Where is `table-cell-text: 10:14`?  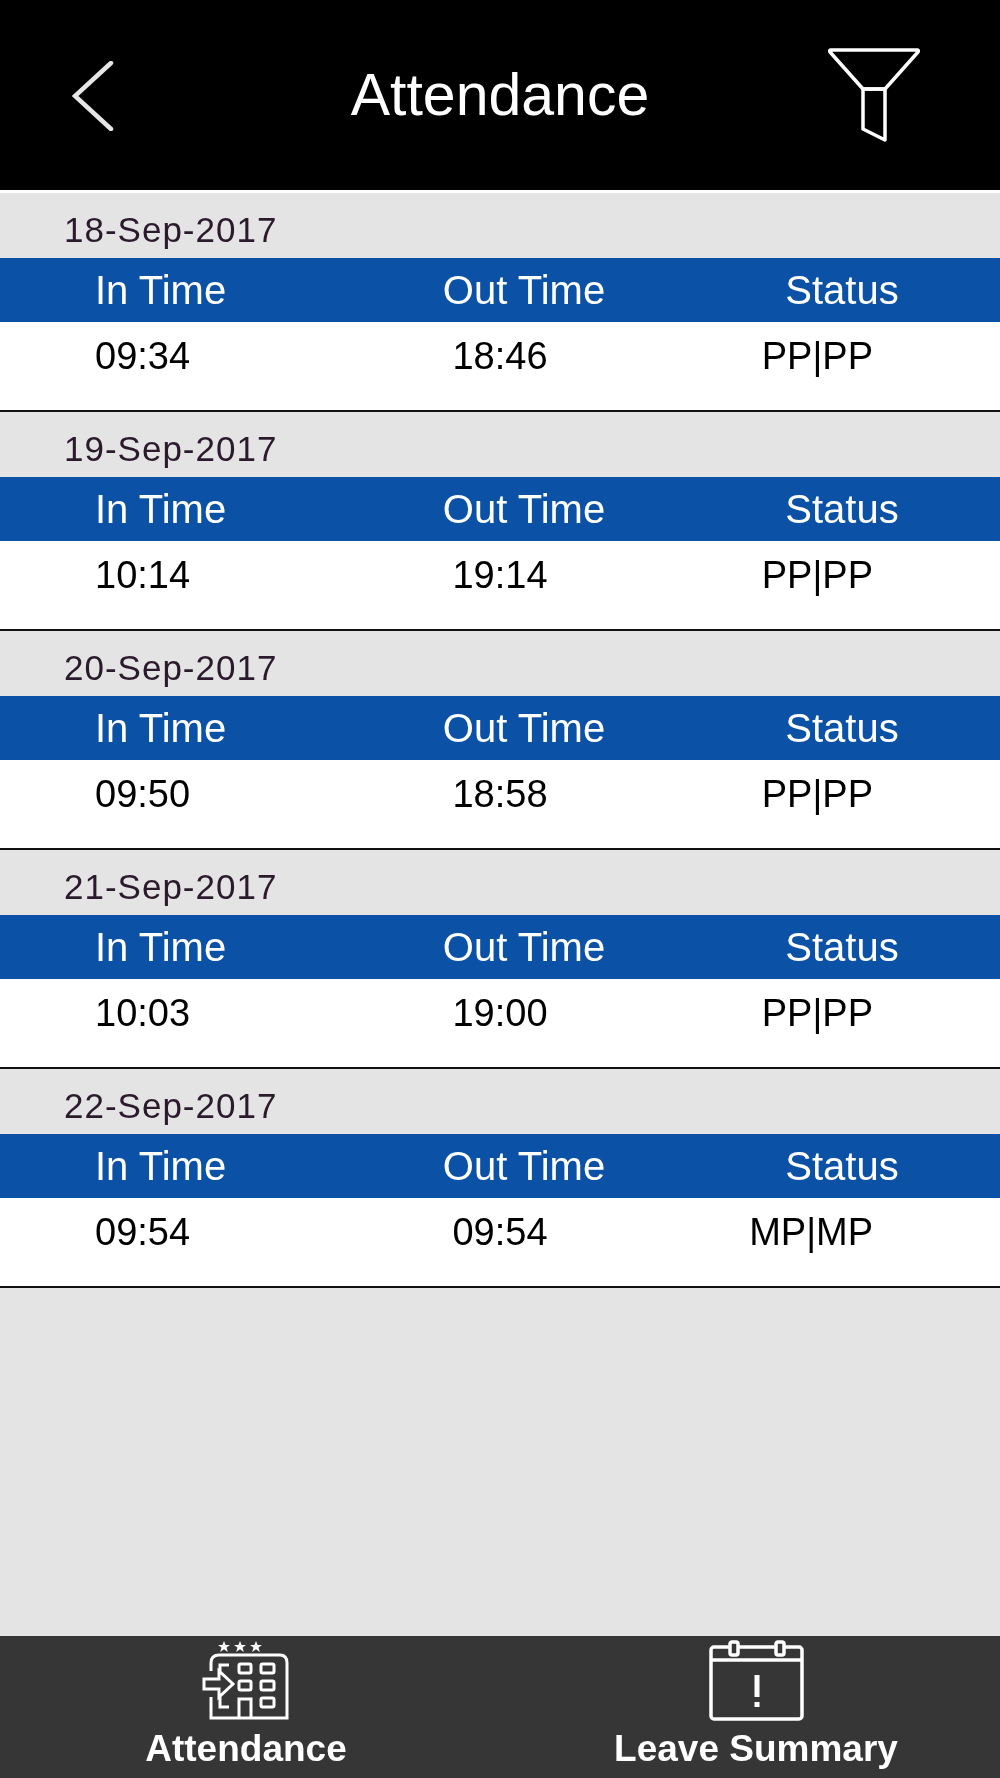 table-cell-text: 10:14 is located at coordinates (143, 575).